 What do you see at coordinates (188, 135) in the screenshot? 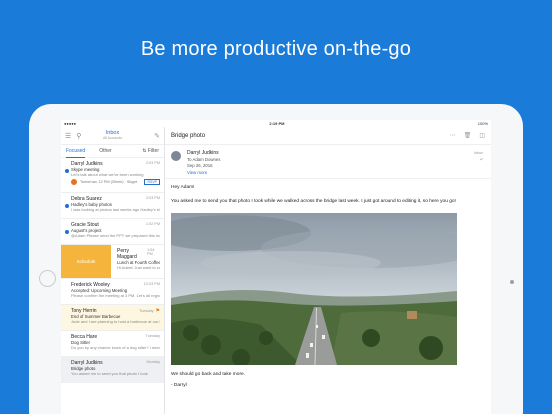
I see `reading-subject: Bridge photo` at bounding box center [188, 135].